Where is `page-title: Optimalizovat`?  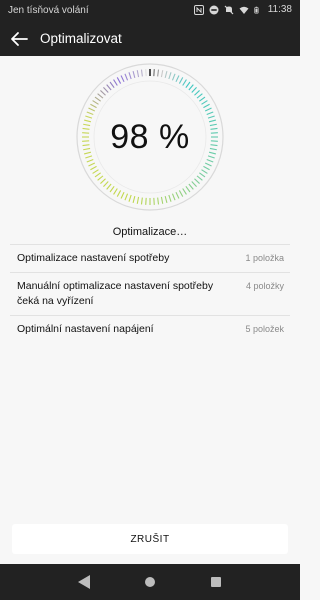
page-title: Optimalizovat is located at coordinates (81, 38).